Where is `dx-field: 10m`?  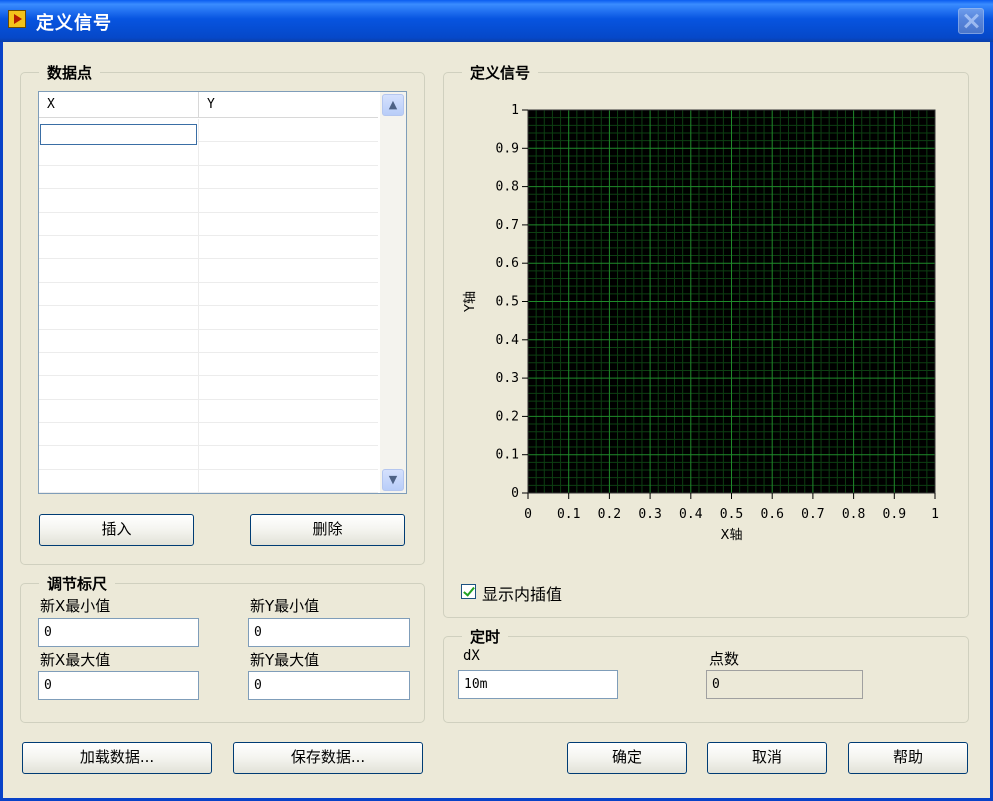
dx-field: 10m is located at coordinates (538, 684).